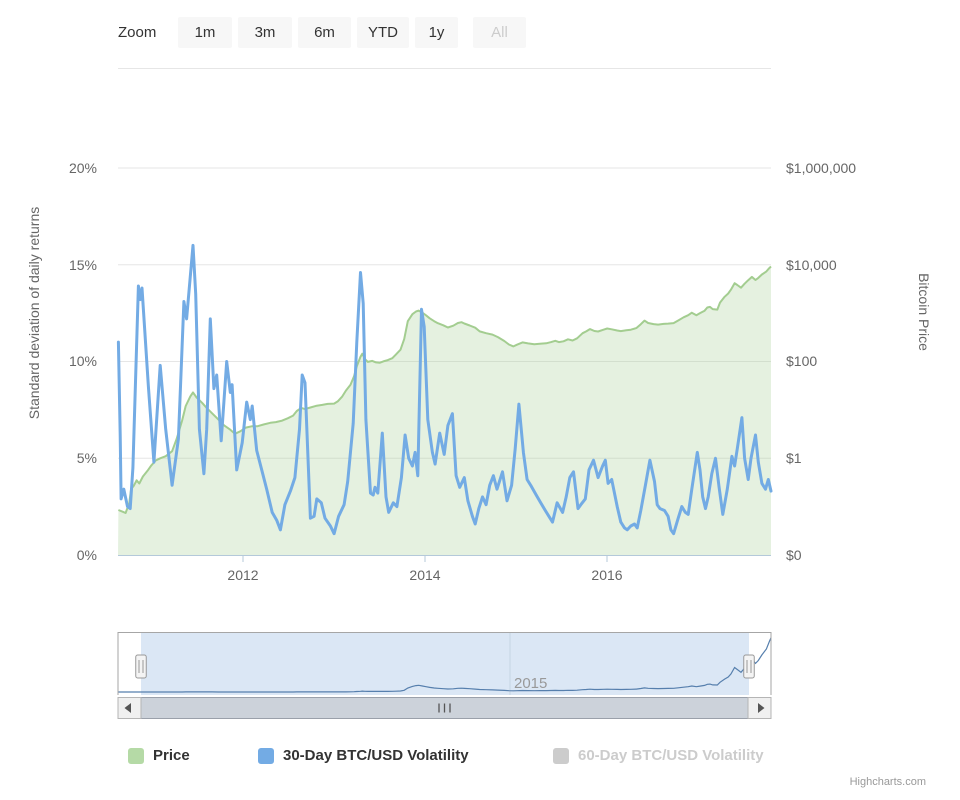 The width and height of the screenshot is (960, 800). I want to click on y-right-tick-1: $1, so click(794, 458).